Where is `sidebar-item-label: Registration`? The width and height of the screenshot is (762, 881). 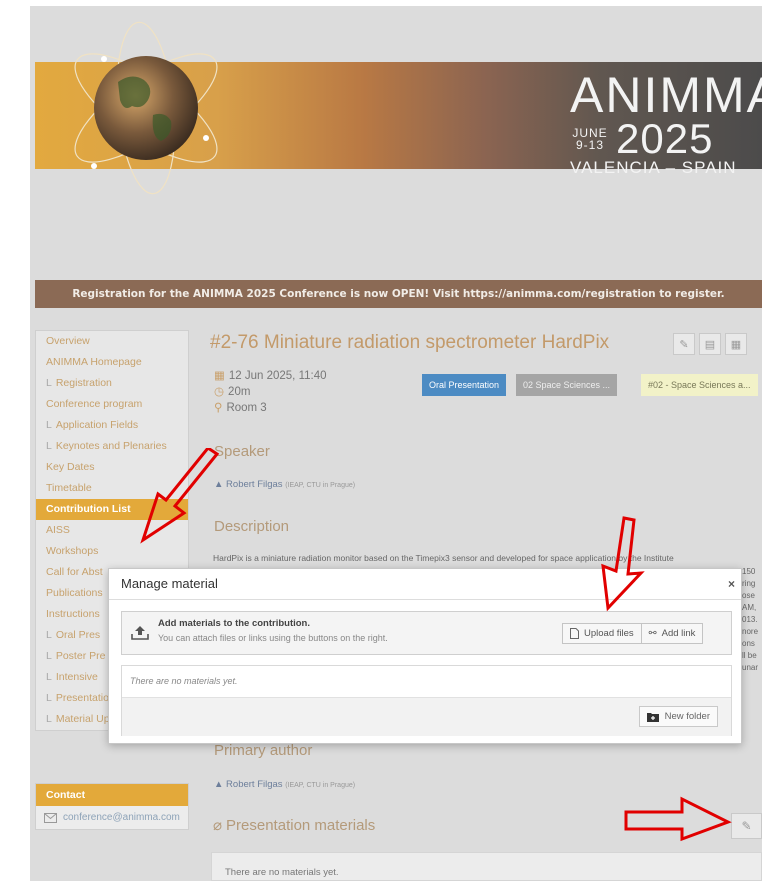
sidebar-item-label: Registration is located at coordinates (84, 383).